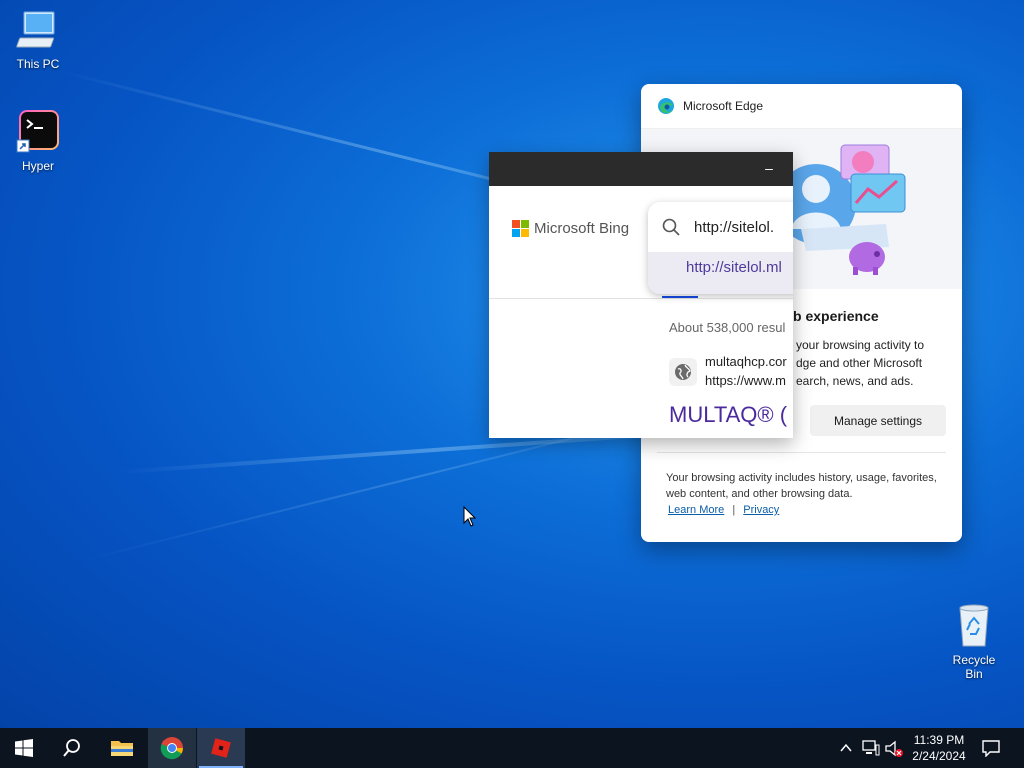 Image resolution: width=1024 pixels, height=768 pixels. What do you see at coordinates (860, 345) in the screenshot?
I see `edge-popup-body-line: your browsing activity to` at bounding box center [860, 345].